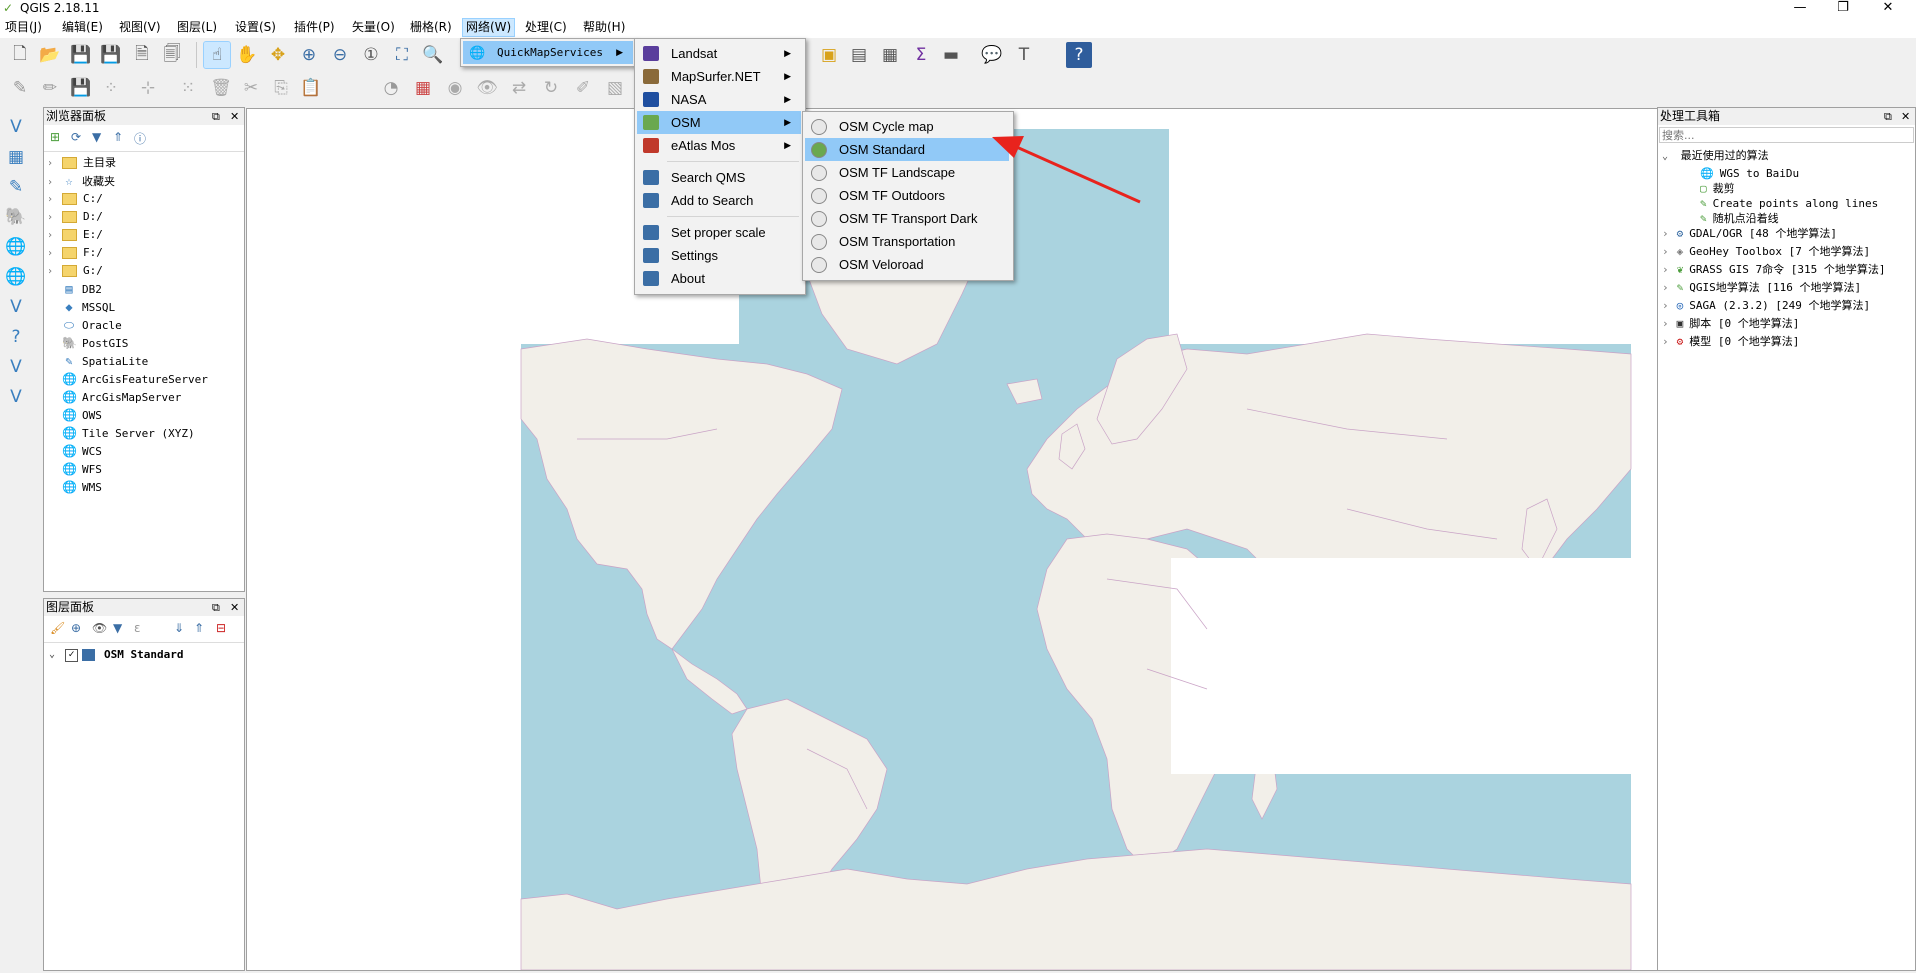  I want to click on zoom-full-icon: ⛶, so click(402, 55).